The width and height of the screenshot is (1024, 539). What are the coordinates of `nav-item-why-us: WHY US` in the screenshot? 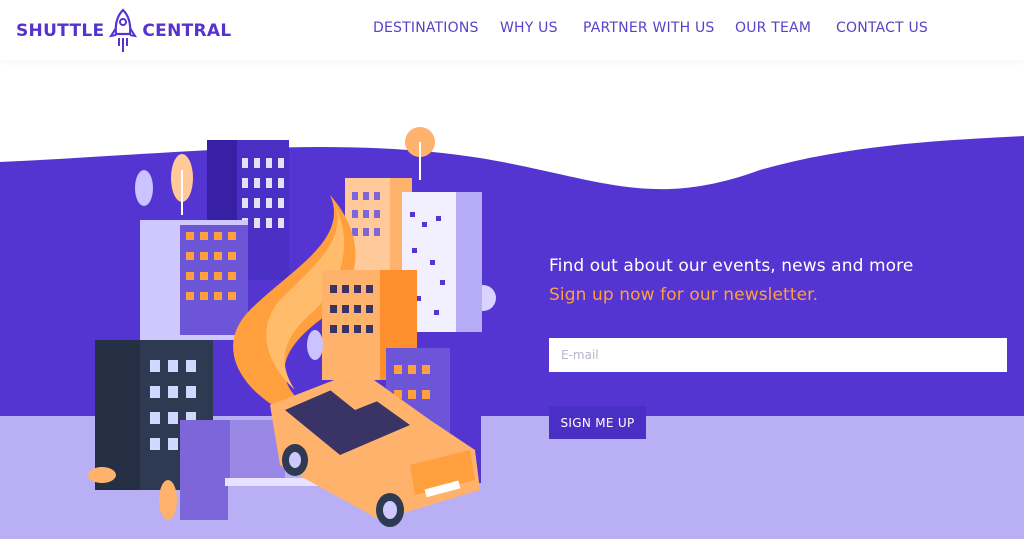 It's located at (529, 28).